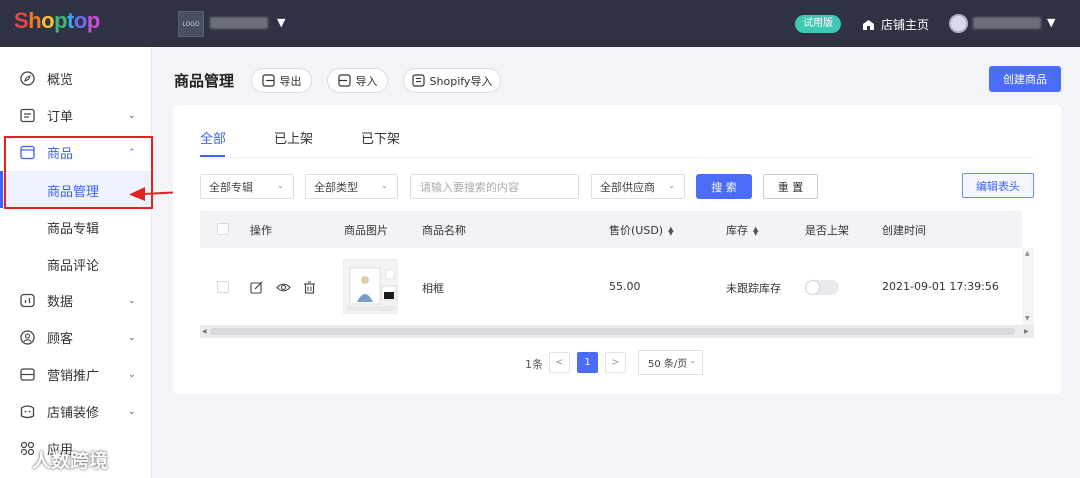  What do you see at coordinates (1025, 79) in the screenshot?
I see `create-product-button: 创建商品` at bounding box center [1025, 79].